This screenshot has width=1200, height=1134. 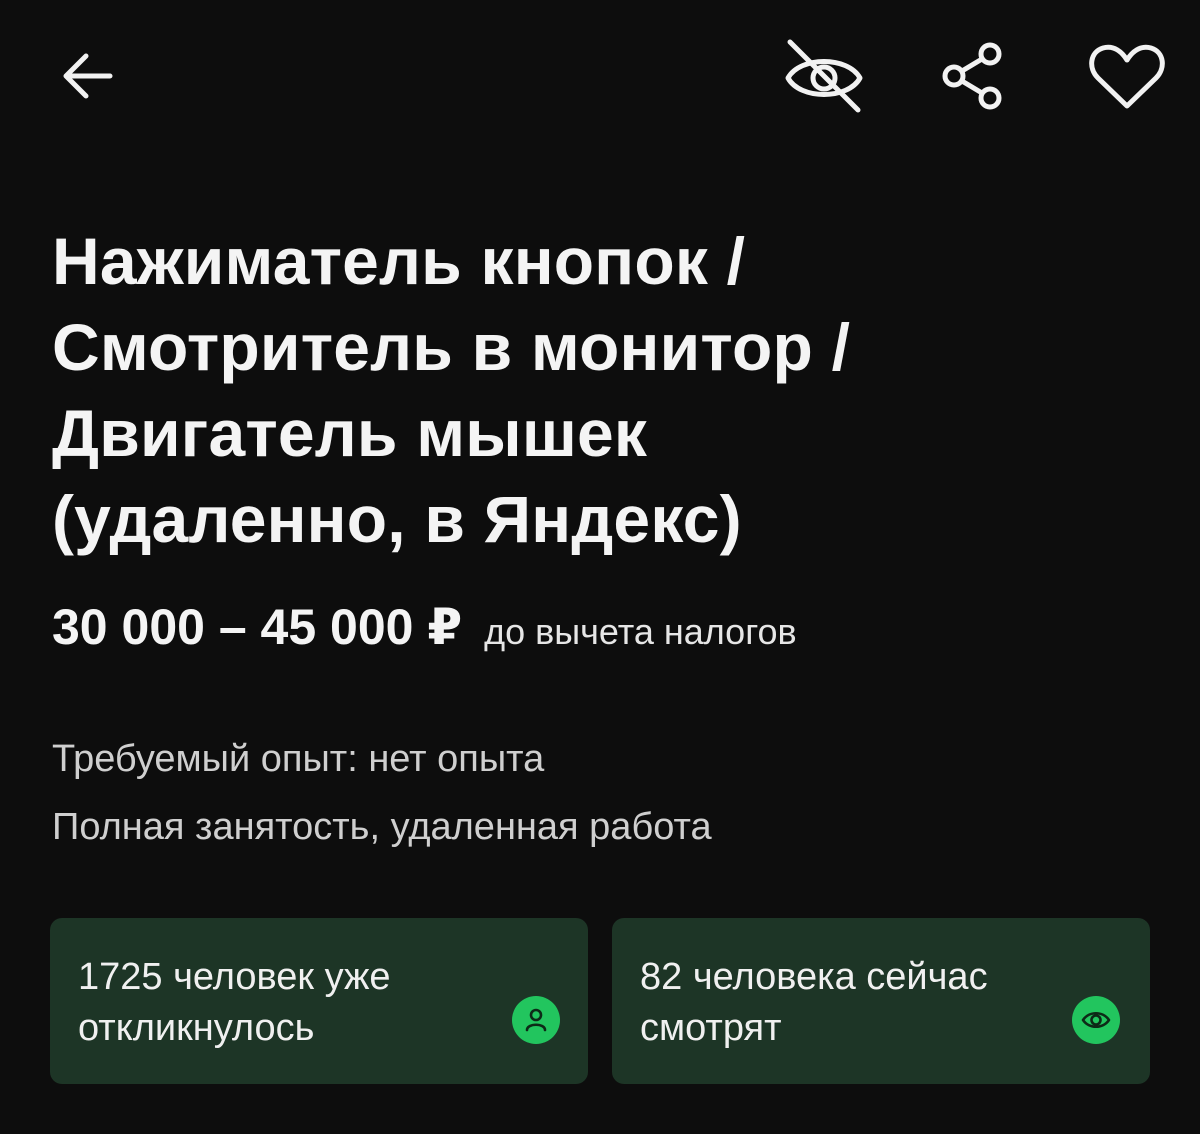 I want to click on vacancy-title-line: Нажиматель кнопок /, so click(x=399, y=261).